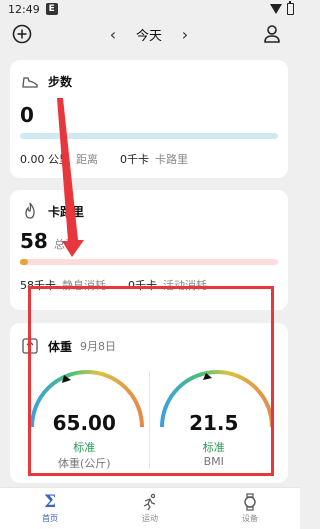  What do you see at coordinates (134, 159) in the screenshot?
I see `steps-calories-value: 0千卡` at bounding box center [134, 159].